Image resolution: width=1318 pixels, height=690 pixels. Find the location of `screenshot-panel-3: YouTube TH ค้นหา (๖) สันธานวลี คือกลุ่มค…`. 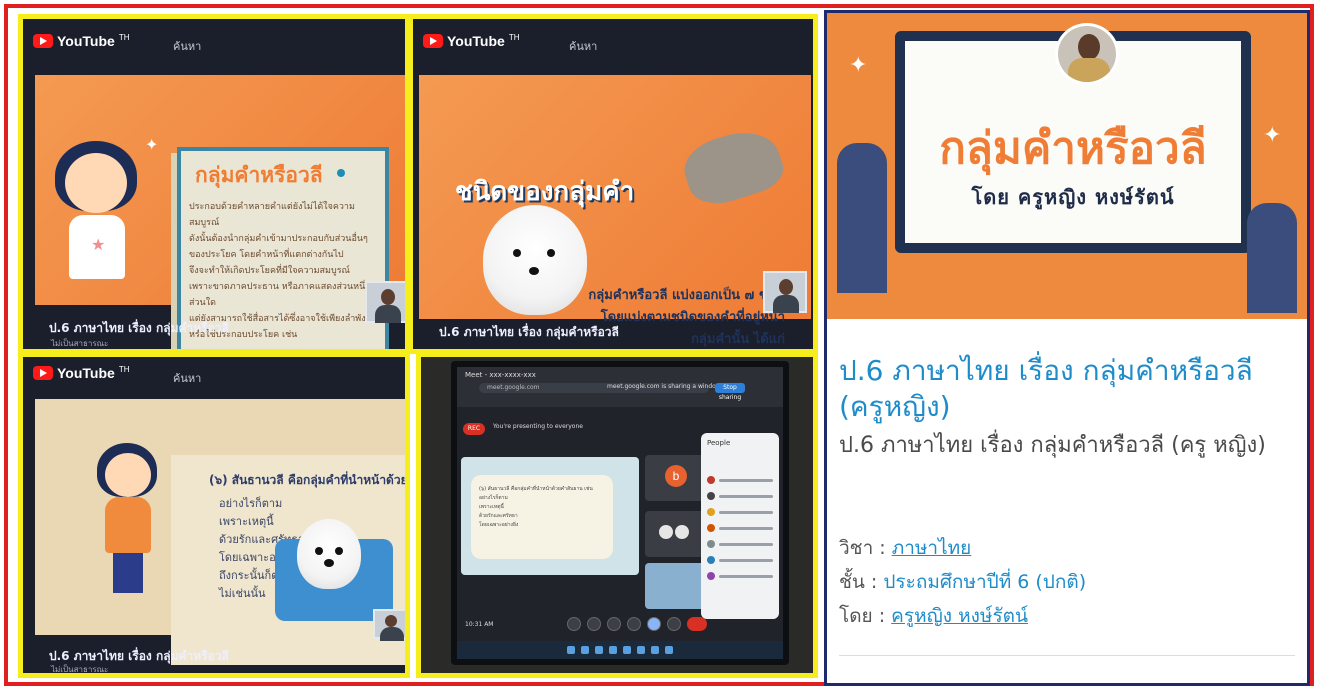

screenshot-panel-3: YouTube TH ค้นหา (๖) สันธานวลี คือกลุ่มค… is located at coordinates (214, 515).